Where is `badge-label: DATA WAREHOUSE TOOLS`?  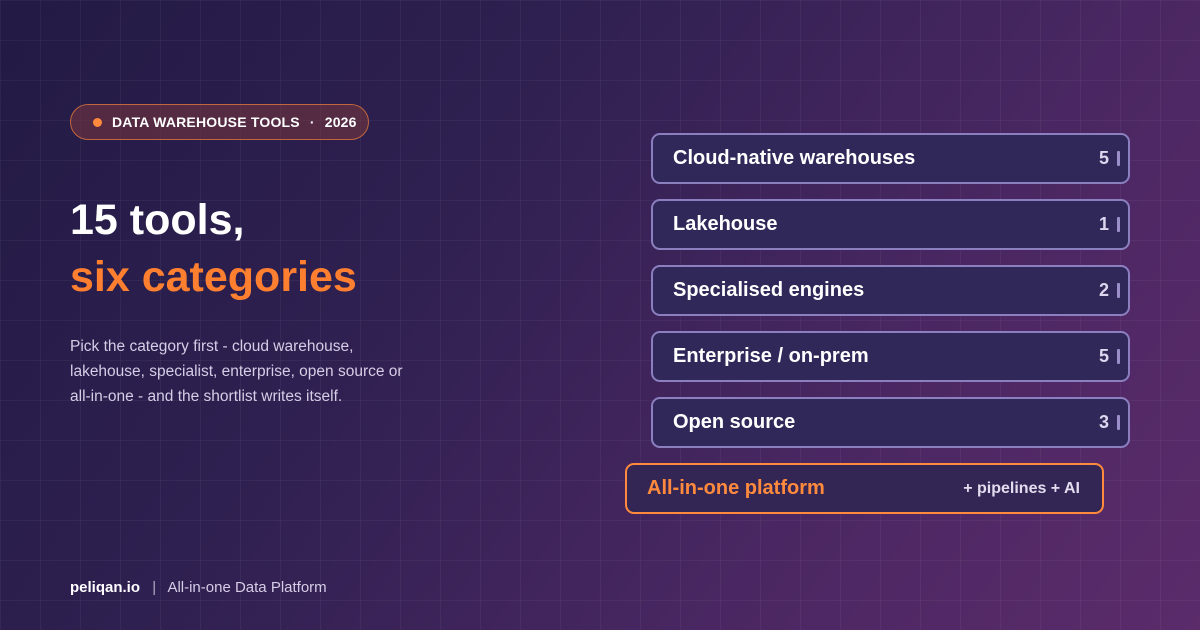
badge-label: DATA WAREHOUSE TOOLS is located at coordinates (206, 122).